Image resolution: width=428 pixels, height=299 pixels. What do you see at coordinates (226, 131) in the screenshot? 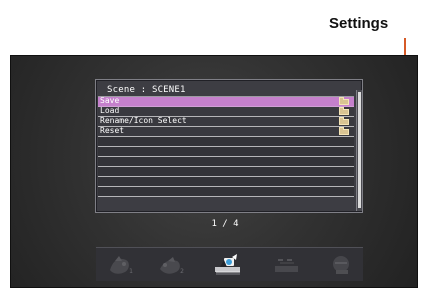
I see `scene-menu-item-reset: Reset` at bounding box center [226, 131].